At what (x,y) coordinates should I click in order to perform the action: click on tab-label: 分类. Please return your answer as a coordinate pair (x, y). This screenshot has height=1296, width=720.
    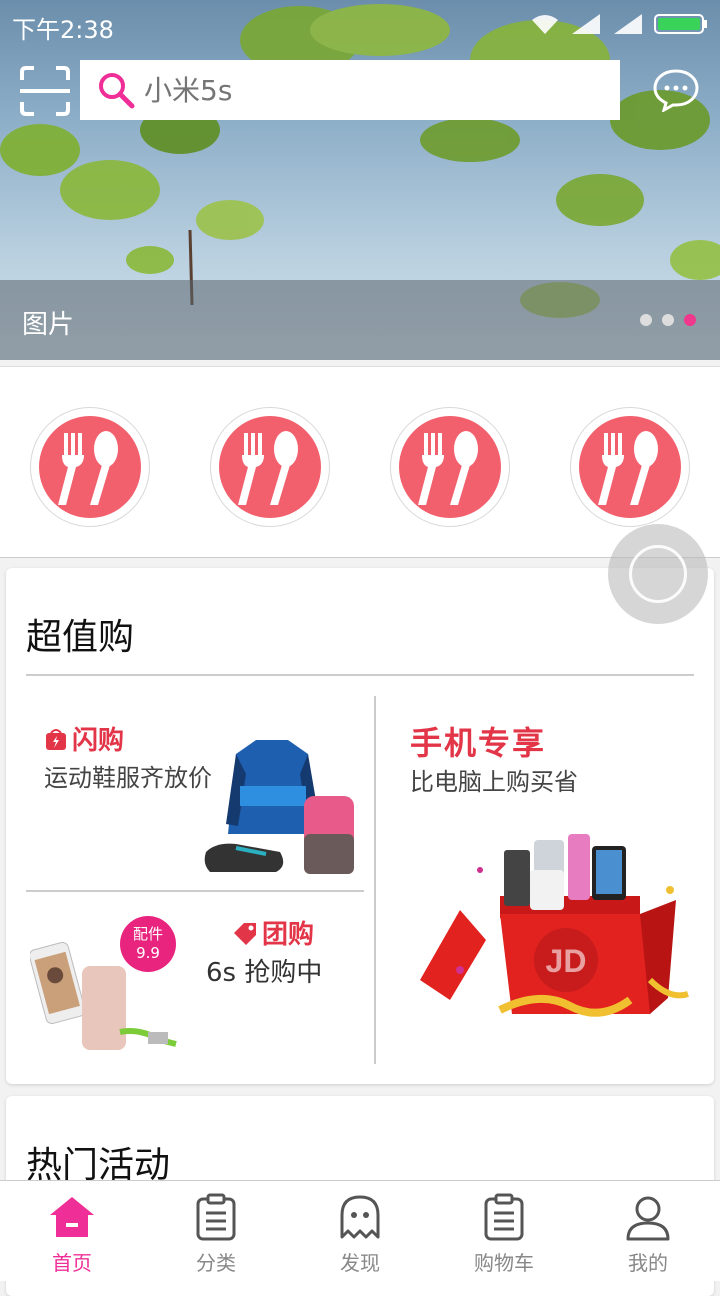
    Looking at the image, I should click on (216, 1263).